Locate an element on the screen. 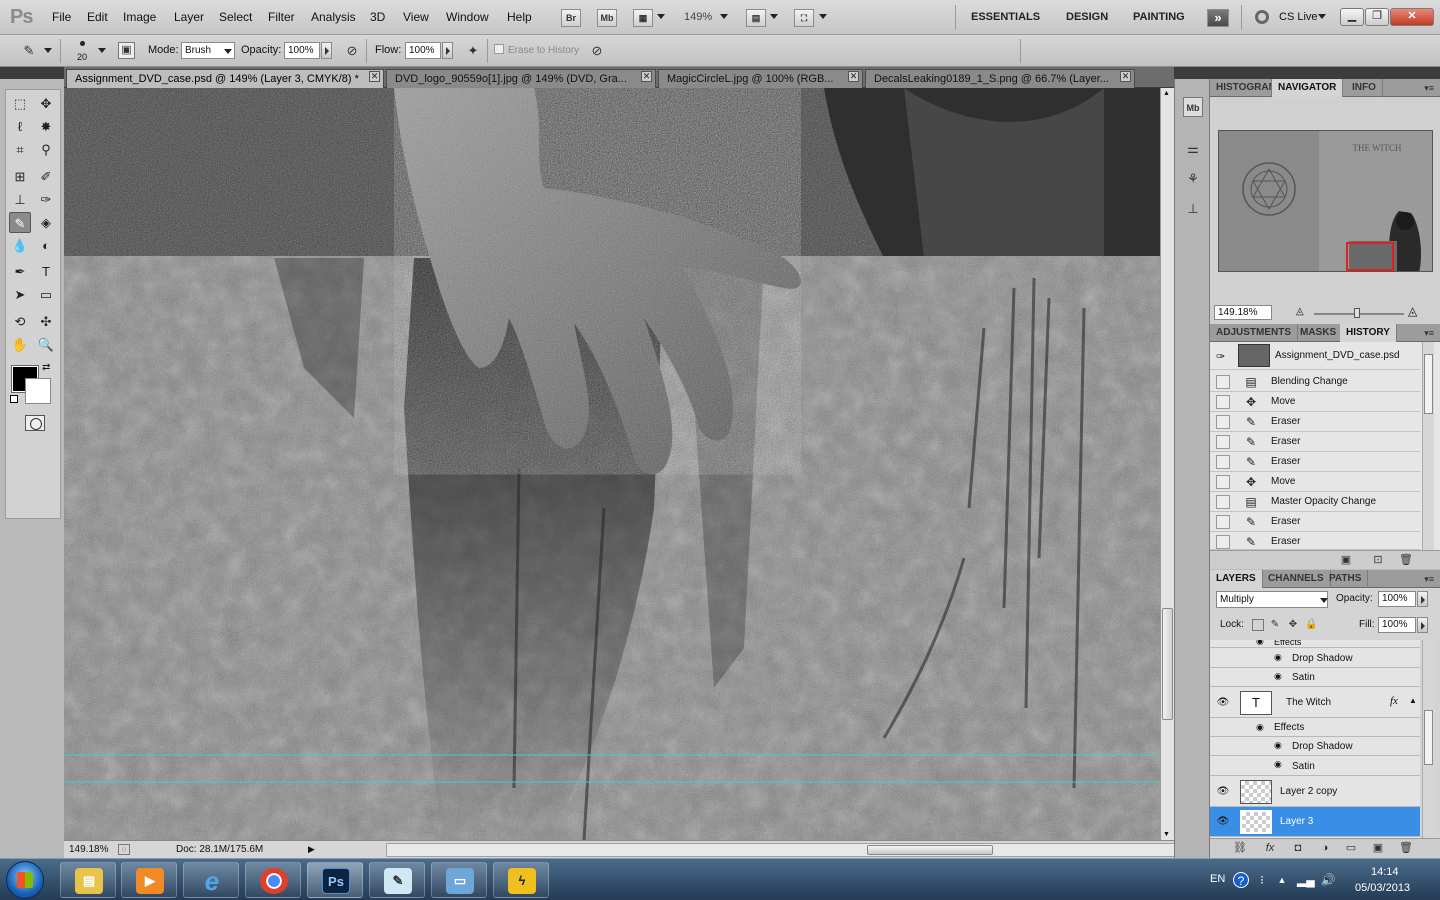 The height and width of the screenshot is (900, 1440). paint-bucket-tool-icon: ◈ is located at coordinates (46, 222).